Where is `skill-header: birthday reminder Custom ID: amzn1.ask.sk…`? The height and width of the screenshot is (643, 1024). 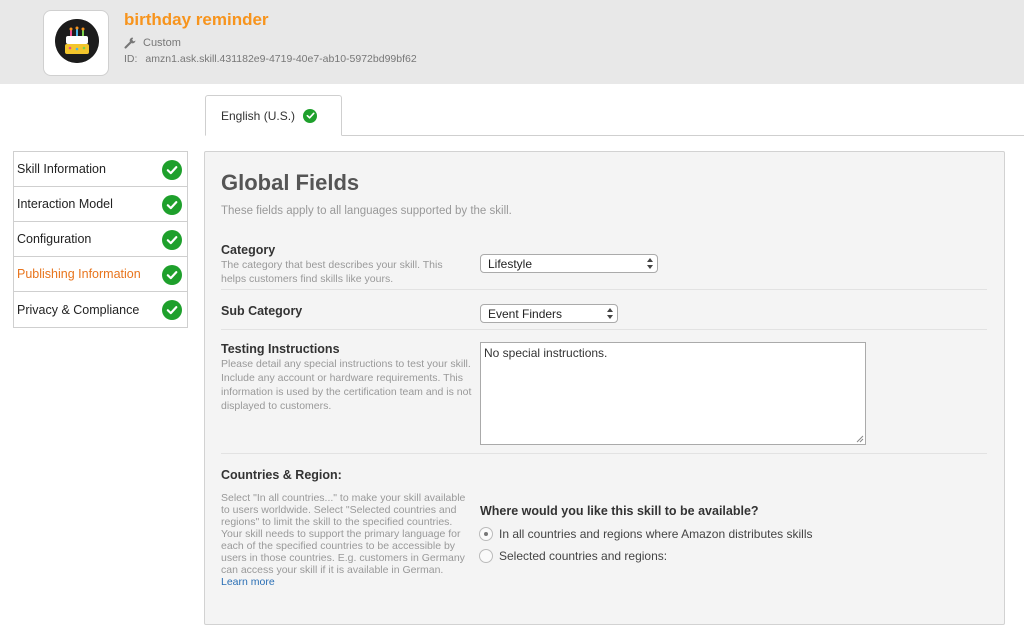
skill-header: birthday reminder Custom ID: amzn1.ask.sk… is located at coordinates (512, 42).